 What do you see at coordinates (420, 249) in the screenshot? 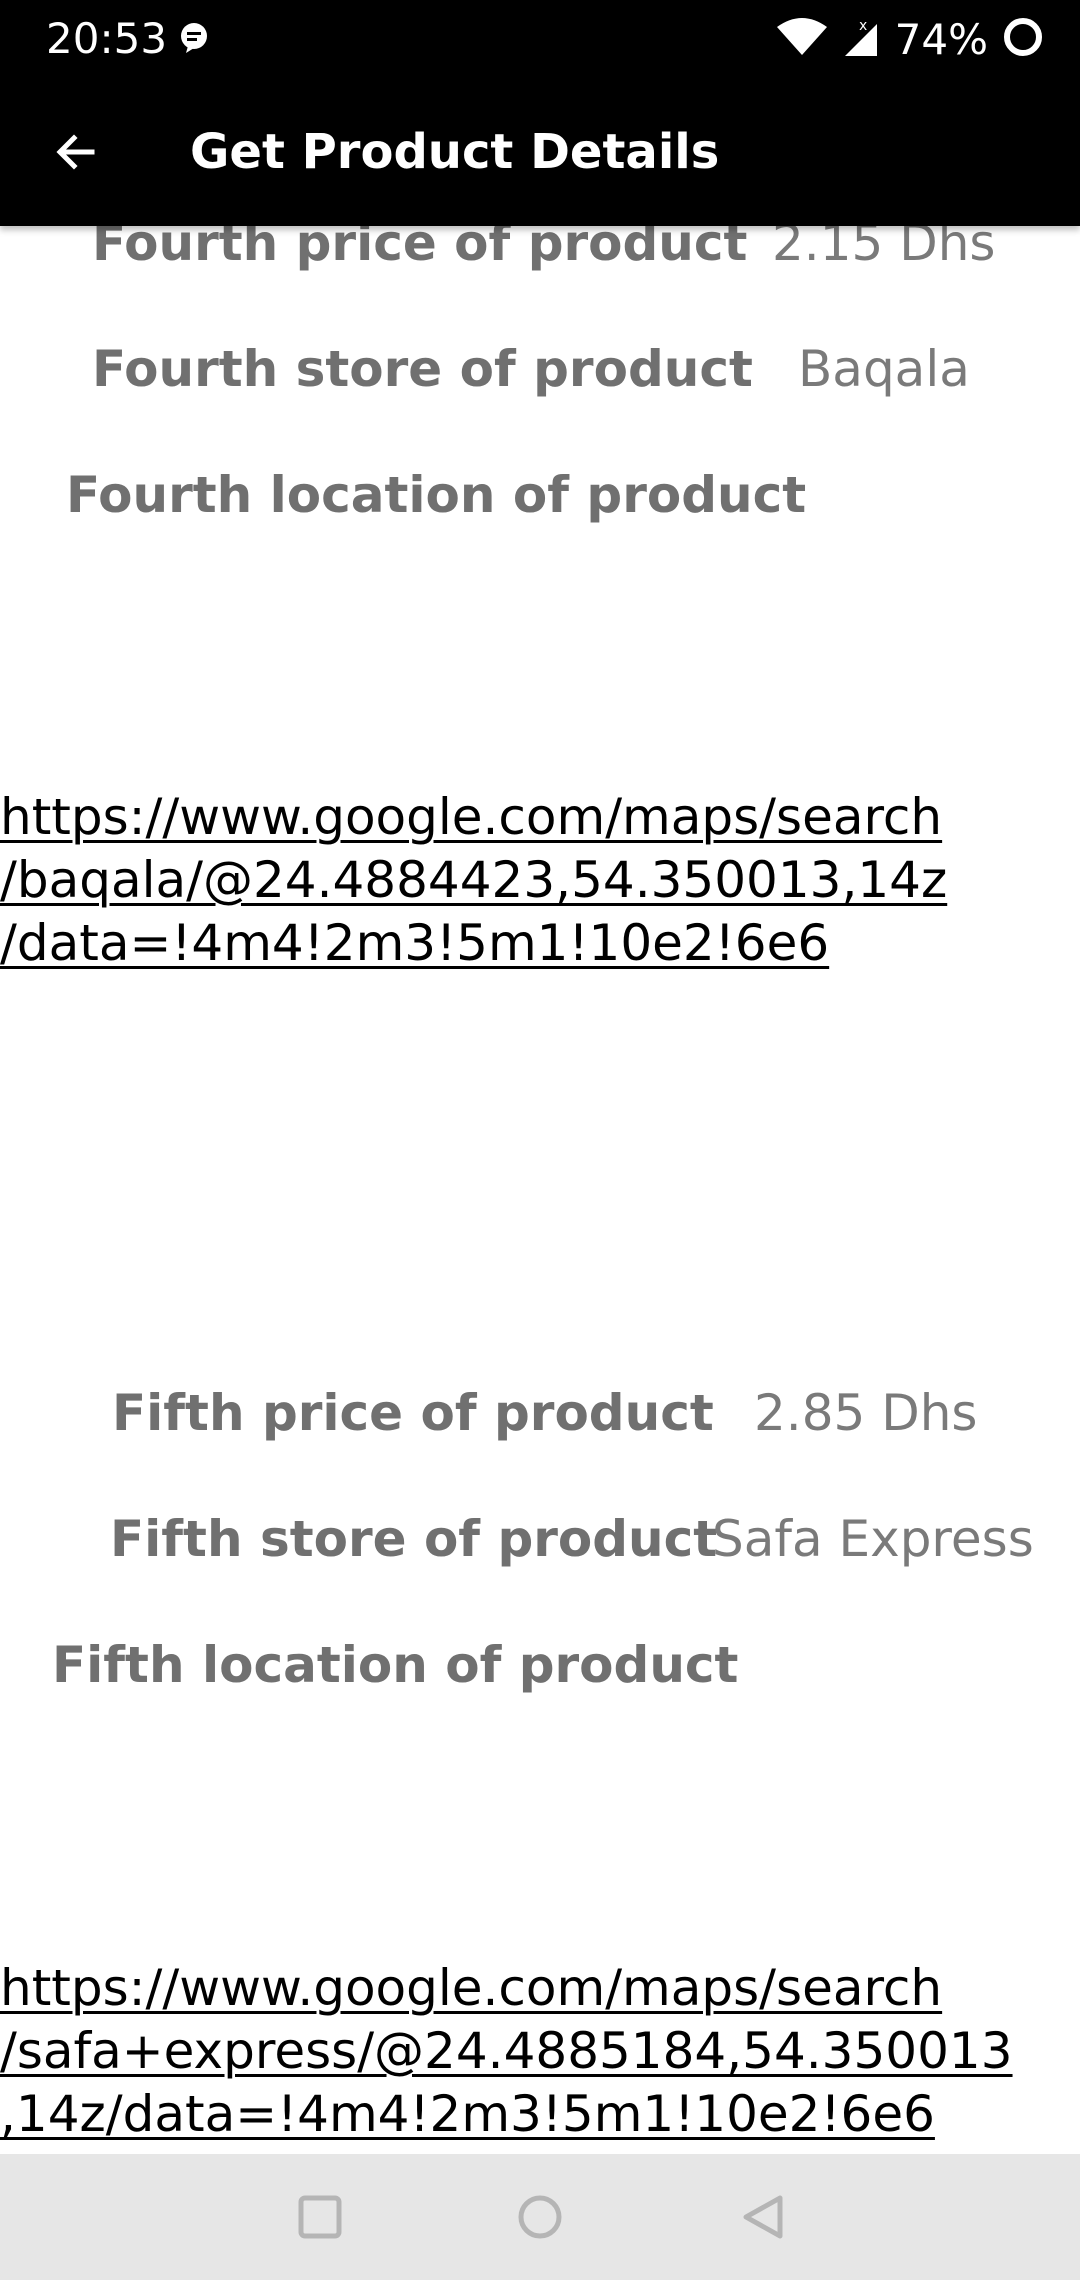
I see `fourth-price-label: Fourth price of product` at bounding box center [420, 249].